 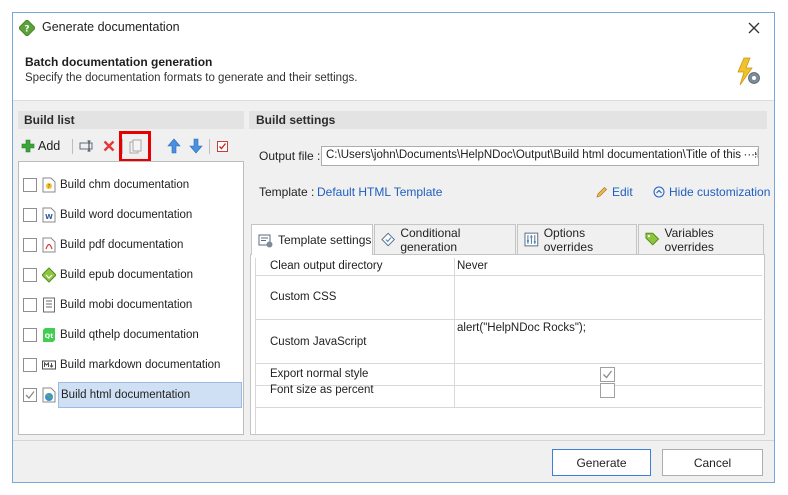 What do you see at coordinates (608, 266) in the screenshot?
I see `setting-value-cell: Never` at bounding box center [608, 266].